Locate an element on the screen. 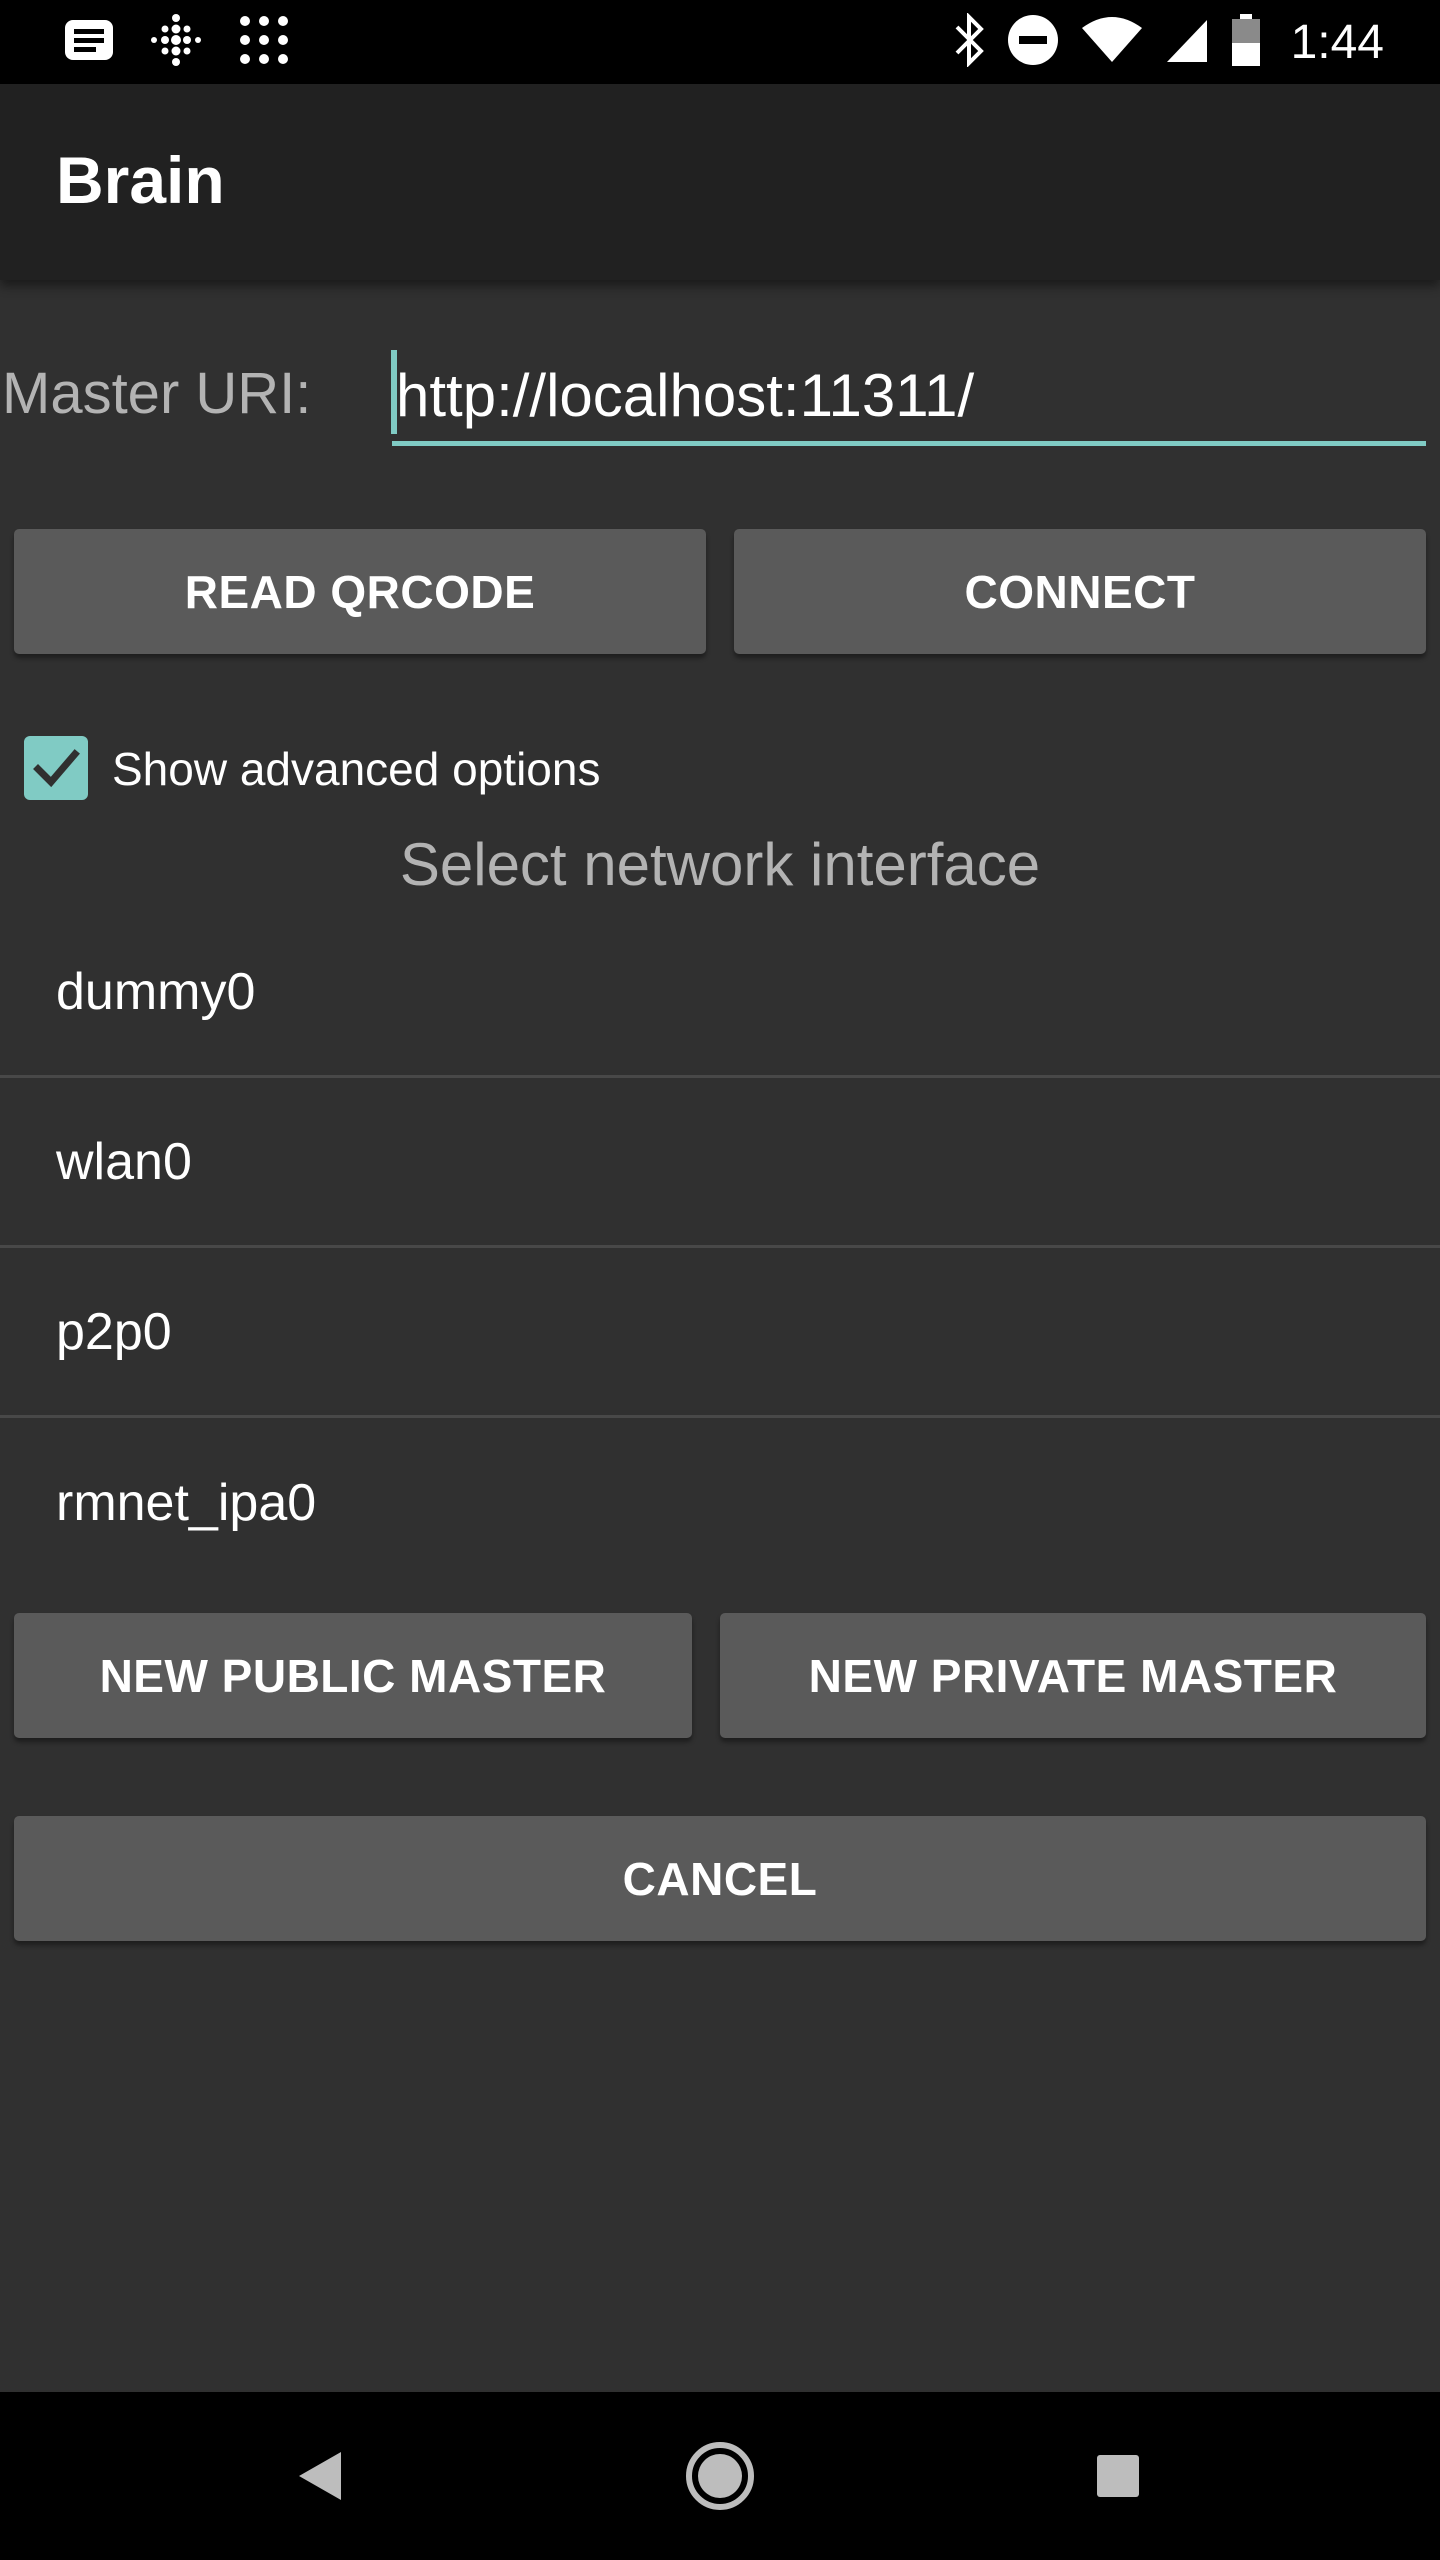 The image size is (1440, 2560). recents-icon is located at coordinates (1118, 2476).